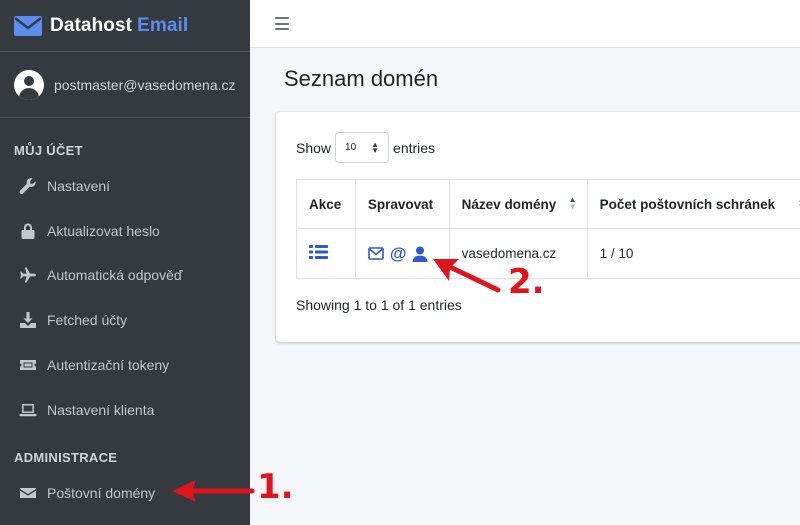 This screenshot has width=800, height=525. Describe the element at coordinates (361, 78) in the screenshot. I see `page-title: Seznam domén` at that location.